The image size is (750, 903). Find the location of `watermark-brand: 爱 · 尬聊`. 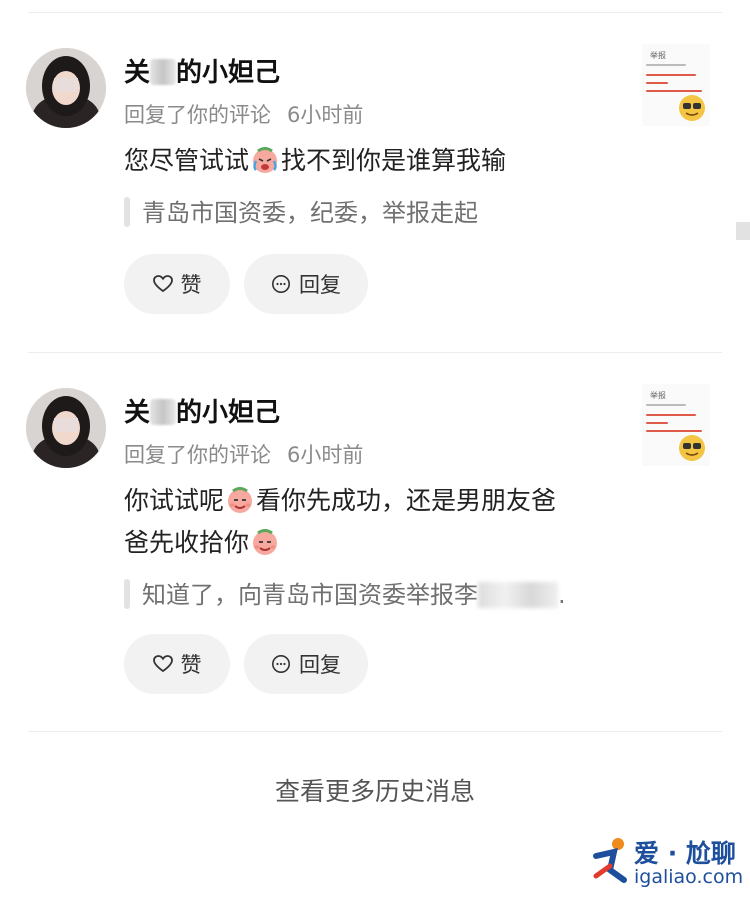

watermark-brand: 爱 · 尬聊 is located at coordinates (685, 853).